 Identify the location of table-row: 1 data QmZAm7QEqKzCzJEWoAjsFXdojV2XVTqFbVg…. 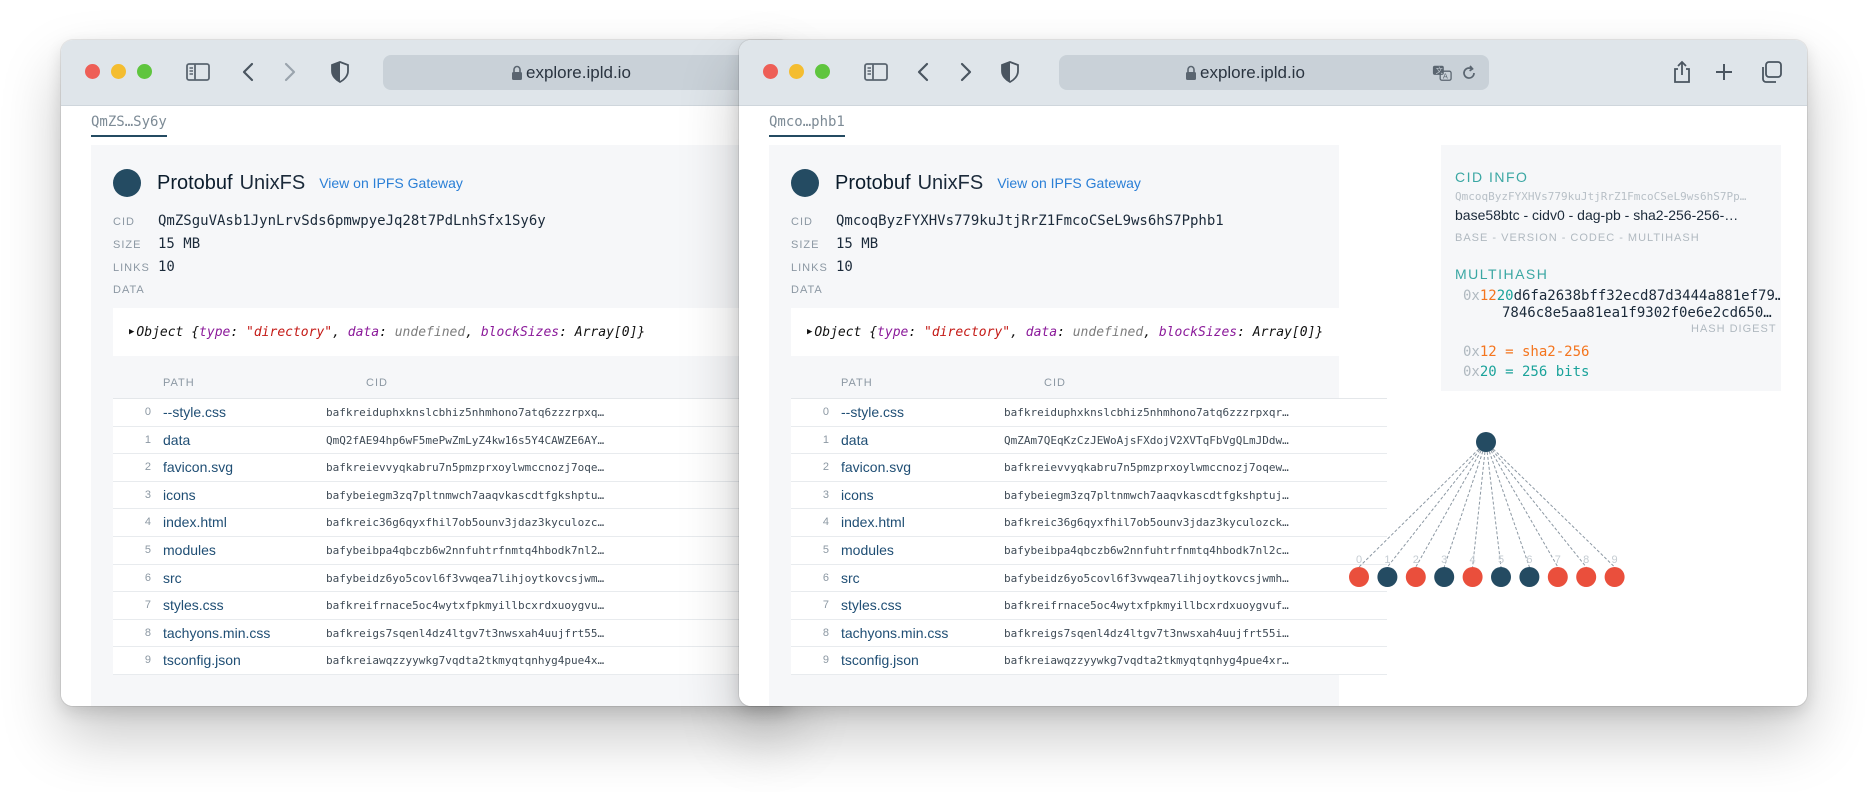
(1089, 440).